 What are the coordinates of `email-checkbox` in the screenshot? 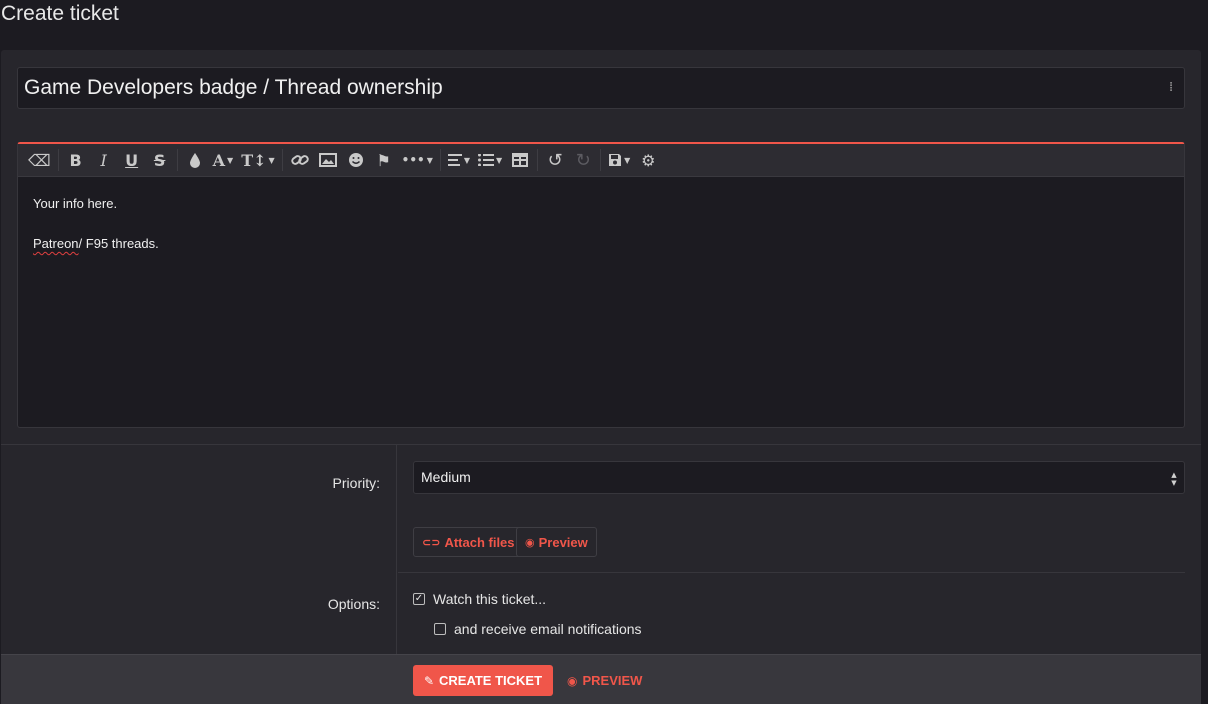 It's located at (440, 629).